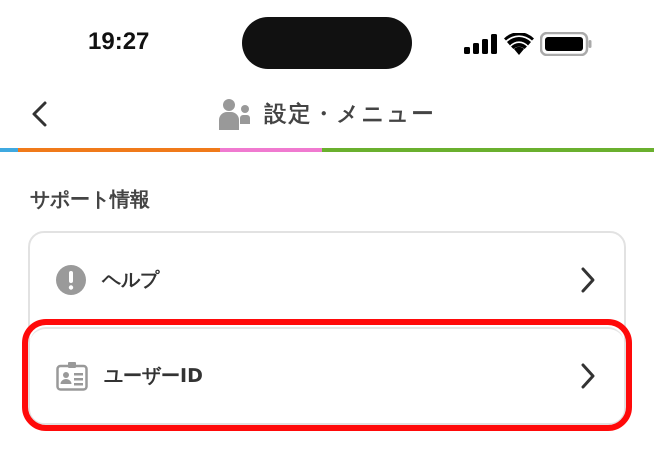 The width and height of the screenshot is (654, 468). I want to click on signal-icon, so click(481, 44).